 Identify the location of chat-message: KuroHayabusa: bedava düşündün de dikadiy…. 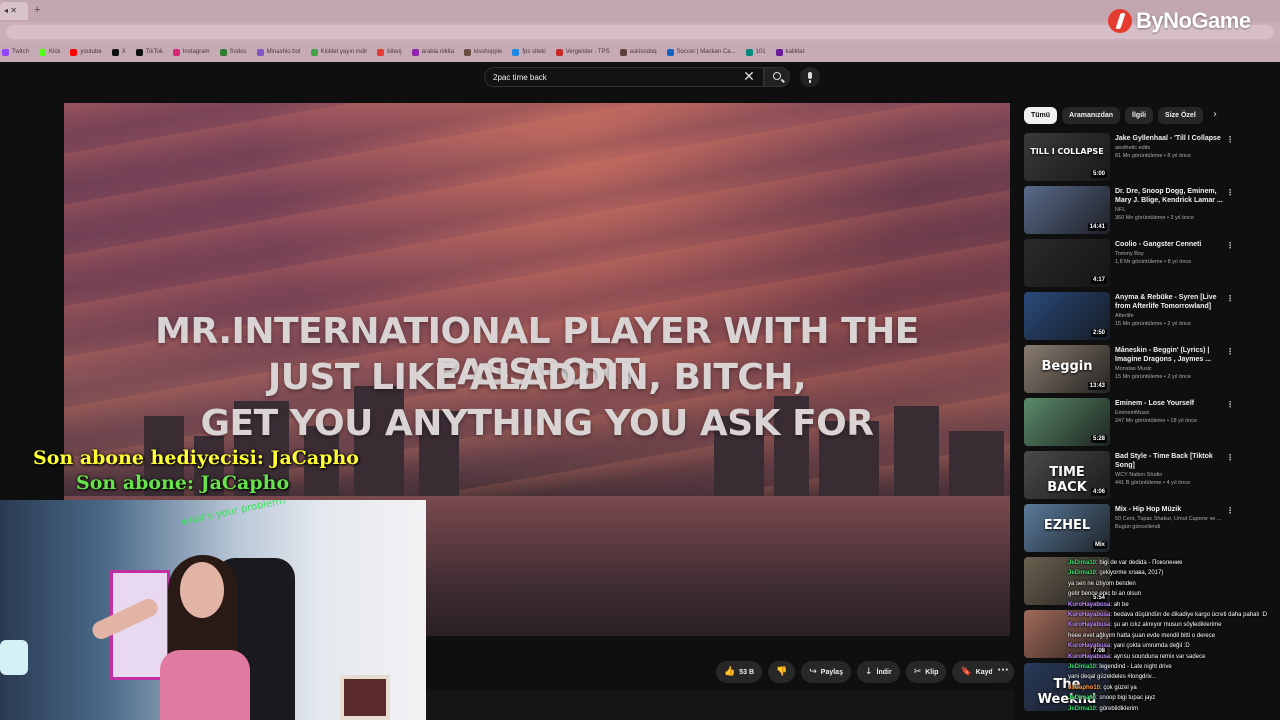
(1174, 615).